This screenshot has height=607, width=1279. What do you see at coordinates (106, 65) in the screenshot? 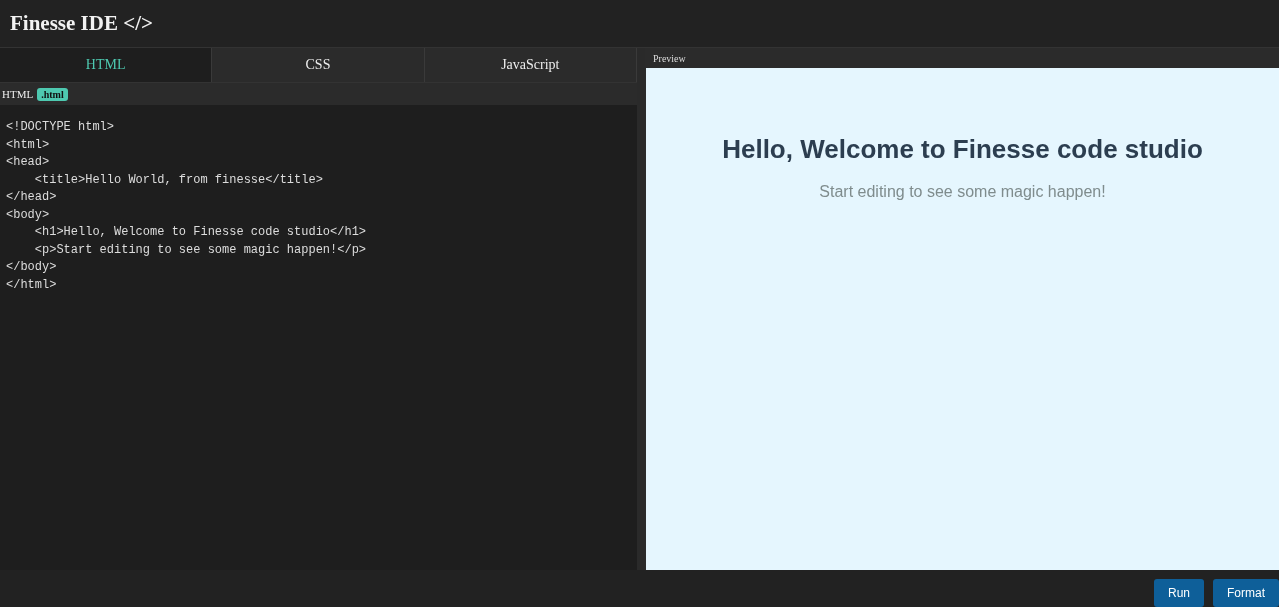
I see `editor-tab: HTML` at bounding box center [106, 65].